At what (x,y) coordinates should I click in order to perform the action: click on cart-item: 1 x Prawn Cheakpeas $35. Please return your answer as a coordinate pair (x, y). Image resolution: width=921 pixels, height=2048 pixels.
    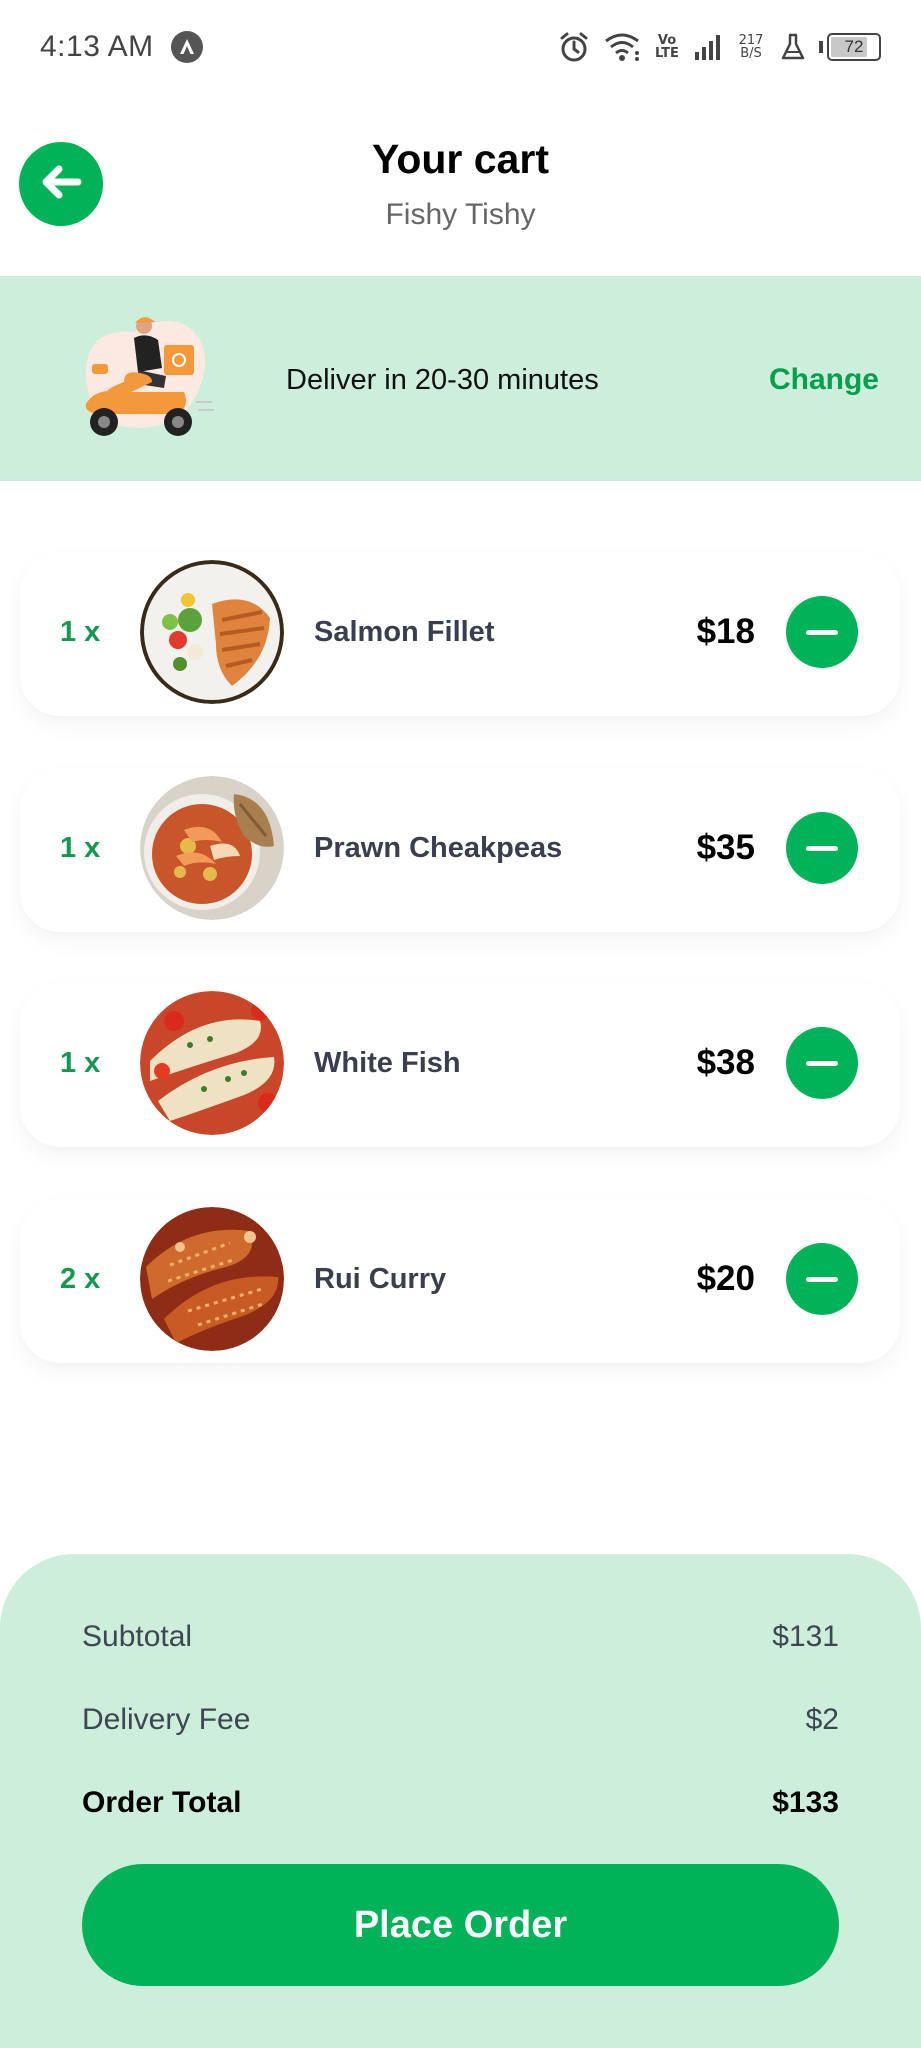
    Looking at the image, I should click on (460, 850).